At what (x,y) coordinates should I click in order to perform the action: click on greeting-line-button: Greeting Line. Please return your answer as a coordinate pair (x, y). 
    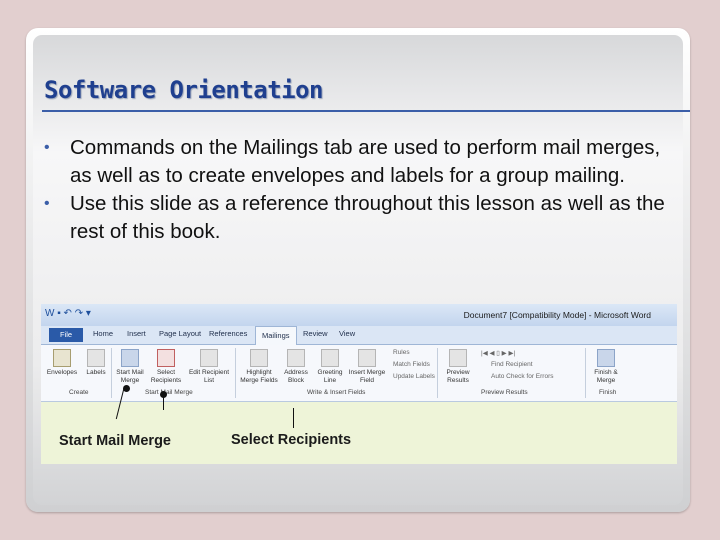
    Looking at the image, I should click on (330, 367).